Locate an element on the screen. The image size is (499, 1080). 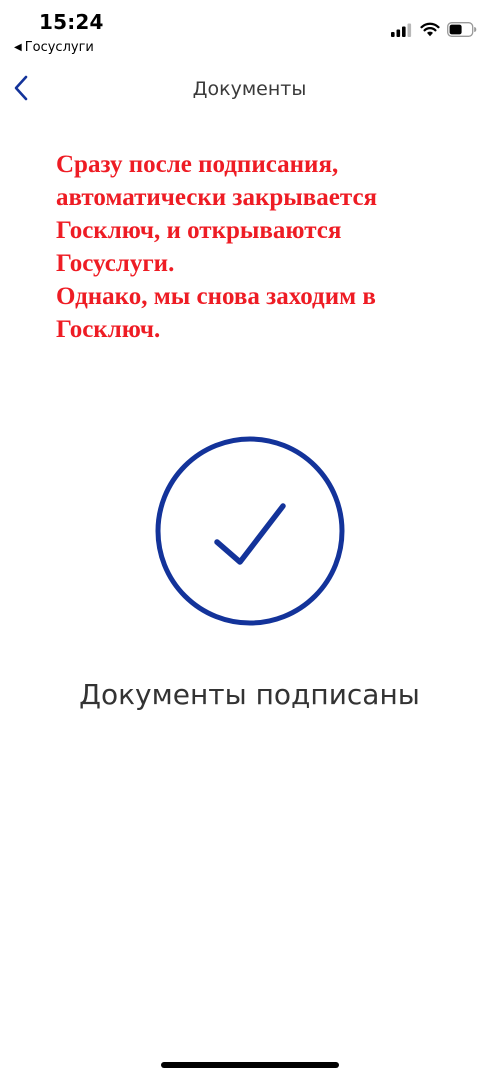
status-message: Документы подписаны is located at coordinates (249, 694).